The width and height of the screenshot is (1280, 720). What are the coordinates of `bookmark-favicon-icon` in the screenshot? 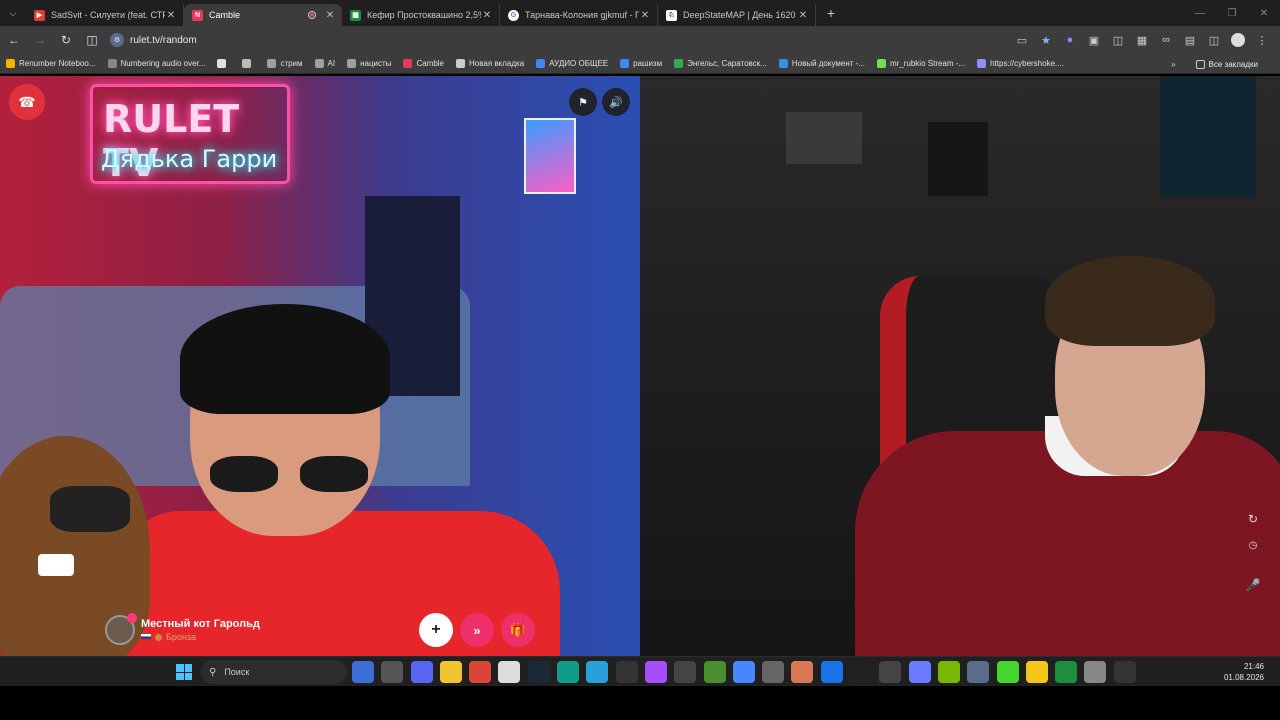 It's located at (408, 63).